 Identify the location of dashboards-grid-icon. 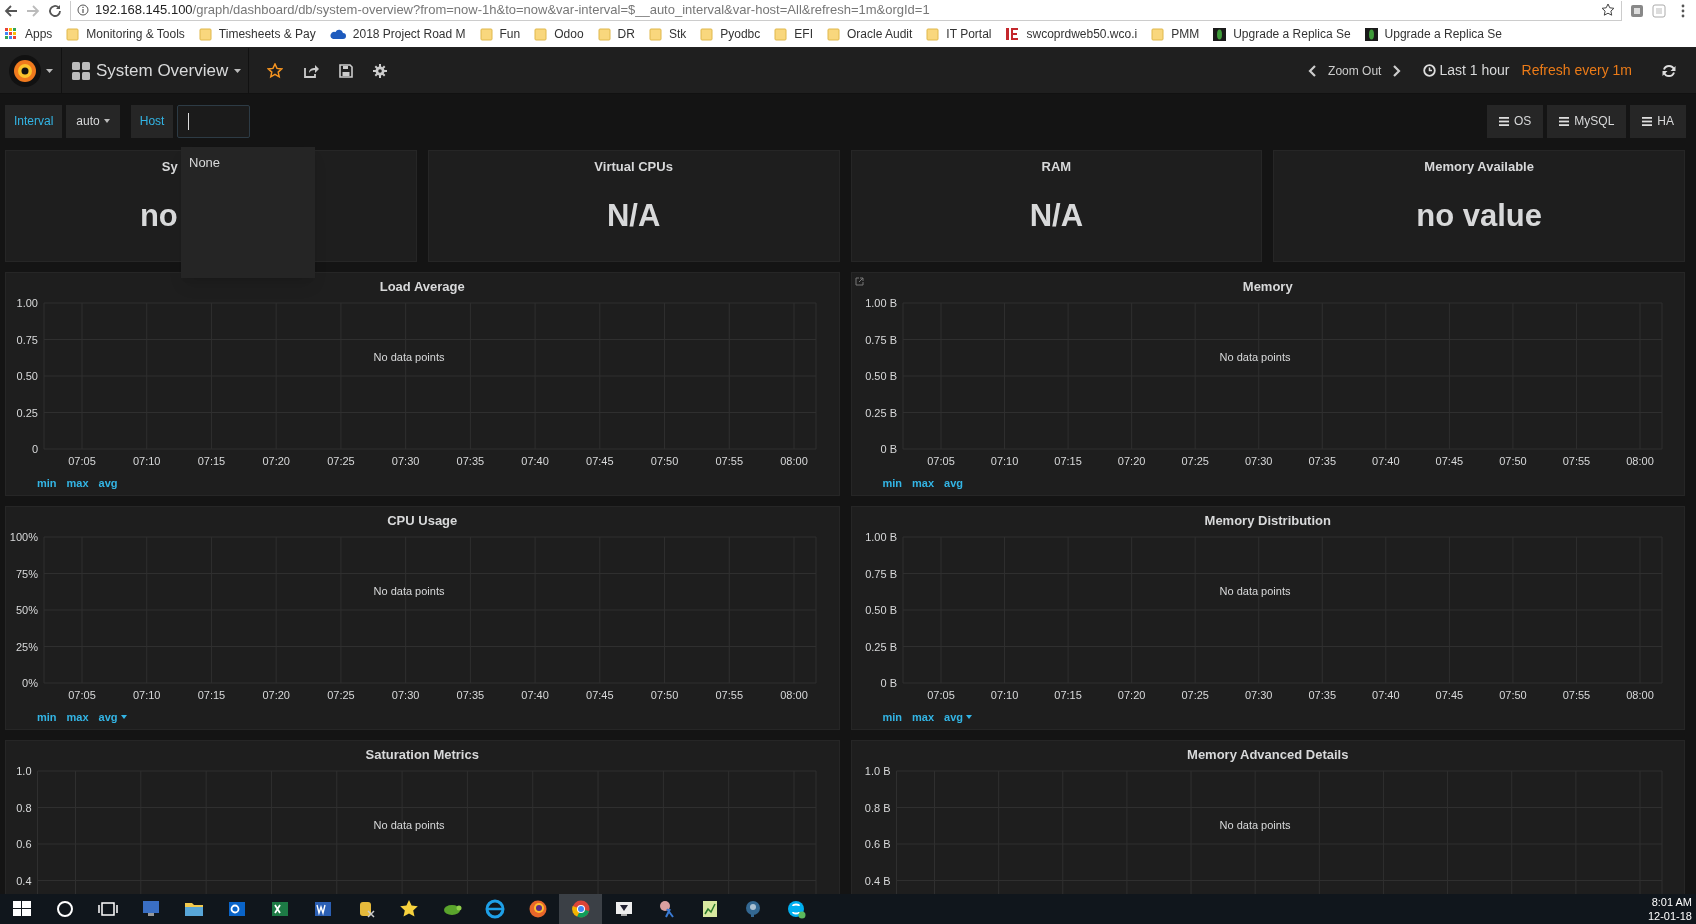
(81, 70).